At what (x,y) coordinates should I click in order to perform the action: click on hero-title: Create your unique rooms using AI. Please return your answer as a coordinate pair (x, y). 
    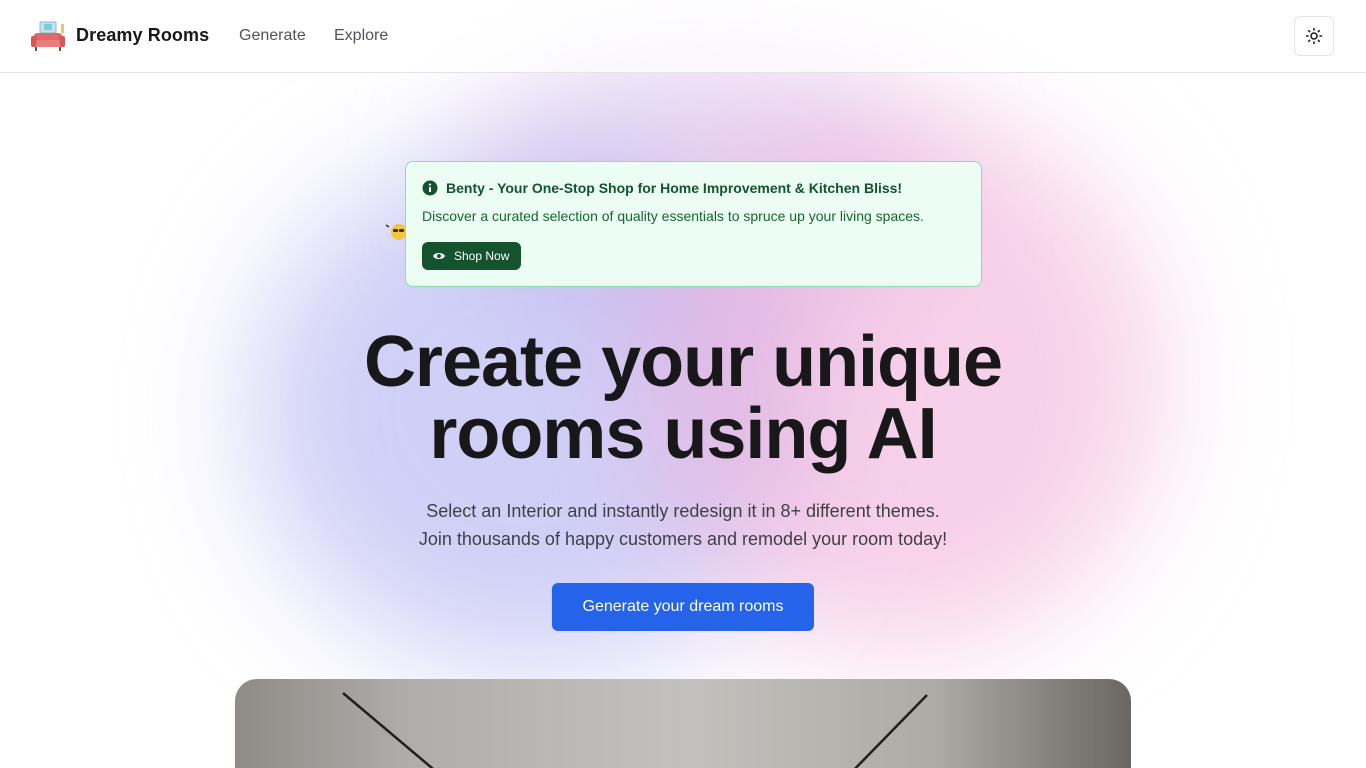
    Looking at the image, I should click on (683, 398).